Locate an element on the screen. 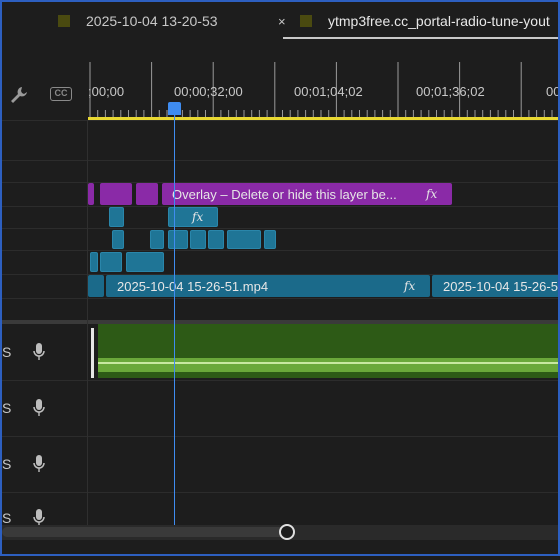 The width and height of the screenshot is (560, 560). clip-edge-marker is located at coordinates (92, 353).